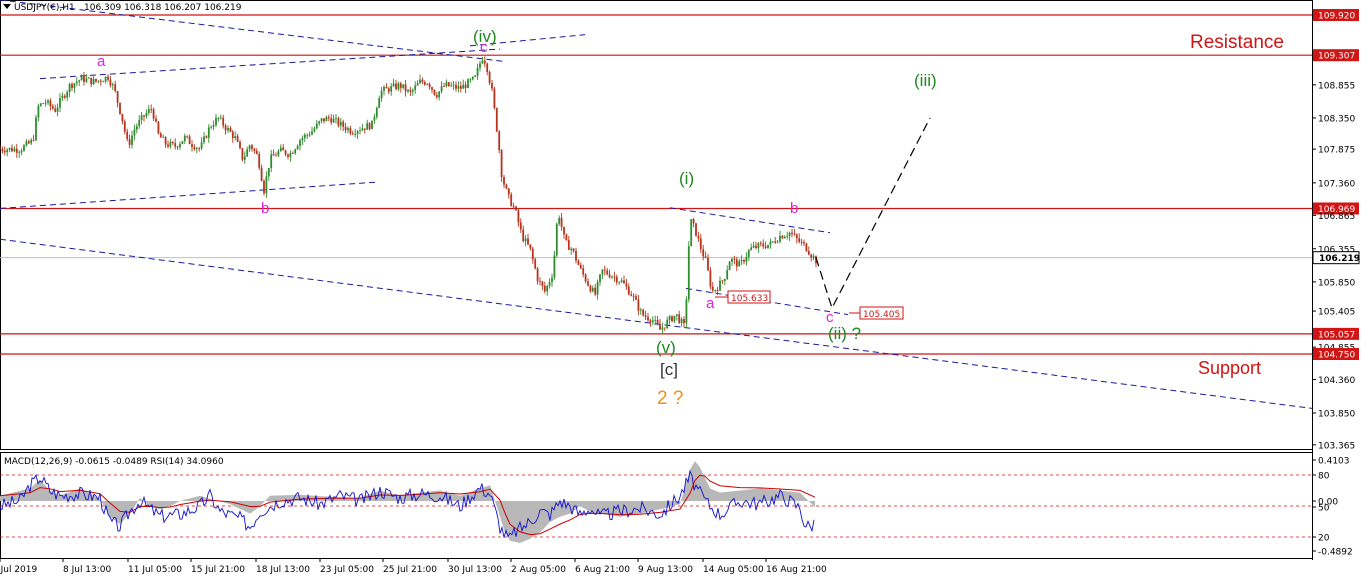  I want to click on wave-label-iii: (iii), so click(925, 80).